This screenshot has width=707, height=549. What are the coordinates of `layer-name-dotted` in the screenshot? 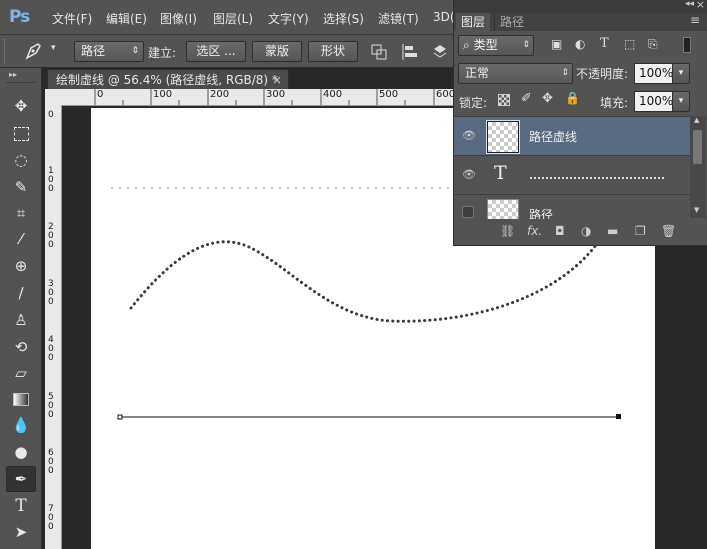 It's located at (597, 178).